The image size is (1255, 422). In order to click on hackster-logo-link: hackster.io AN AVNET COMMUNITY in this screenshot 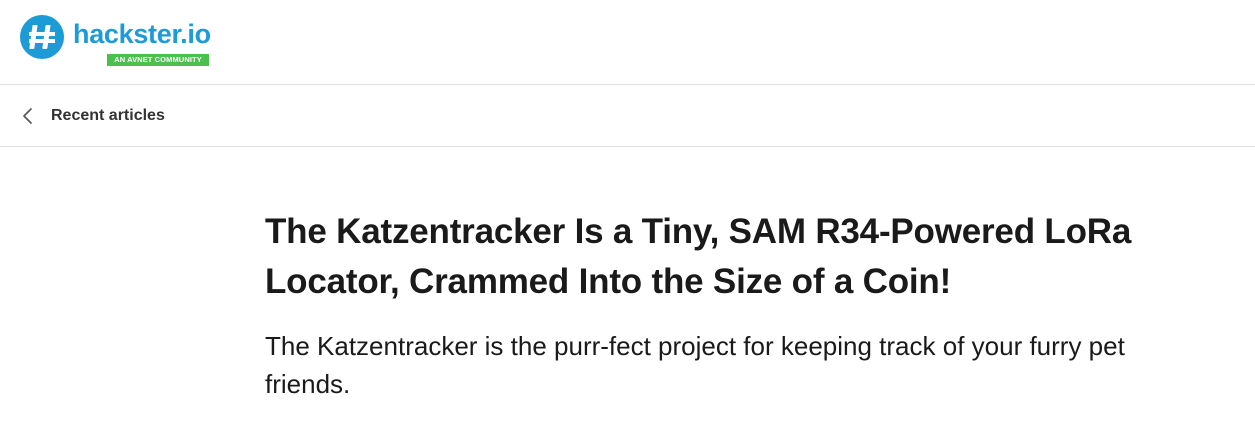, I will do `click(116, 41)`.